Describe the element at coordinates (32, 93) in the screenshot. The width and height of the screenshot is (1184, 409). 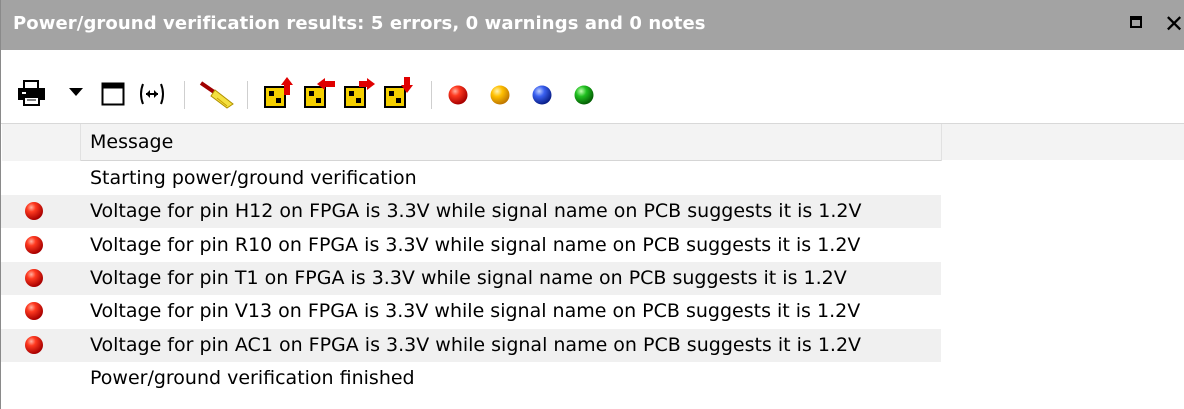
I see `print-icon` at that location.